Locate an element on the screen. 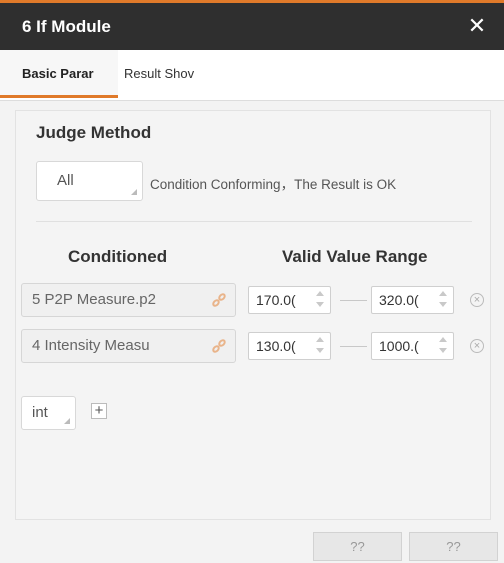 This screenshot has height=563, width=504. min-value-1: 170.0( is located at coordinates (276, 300).